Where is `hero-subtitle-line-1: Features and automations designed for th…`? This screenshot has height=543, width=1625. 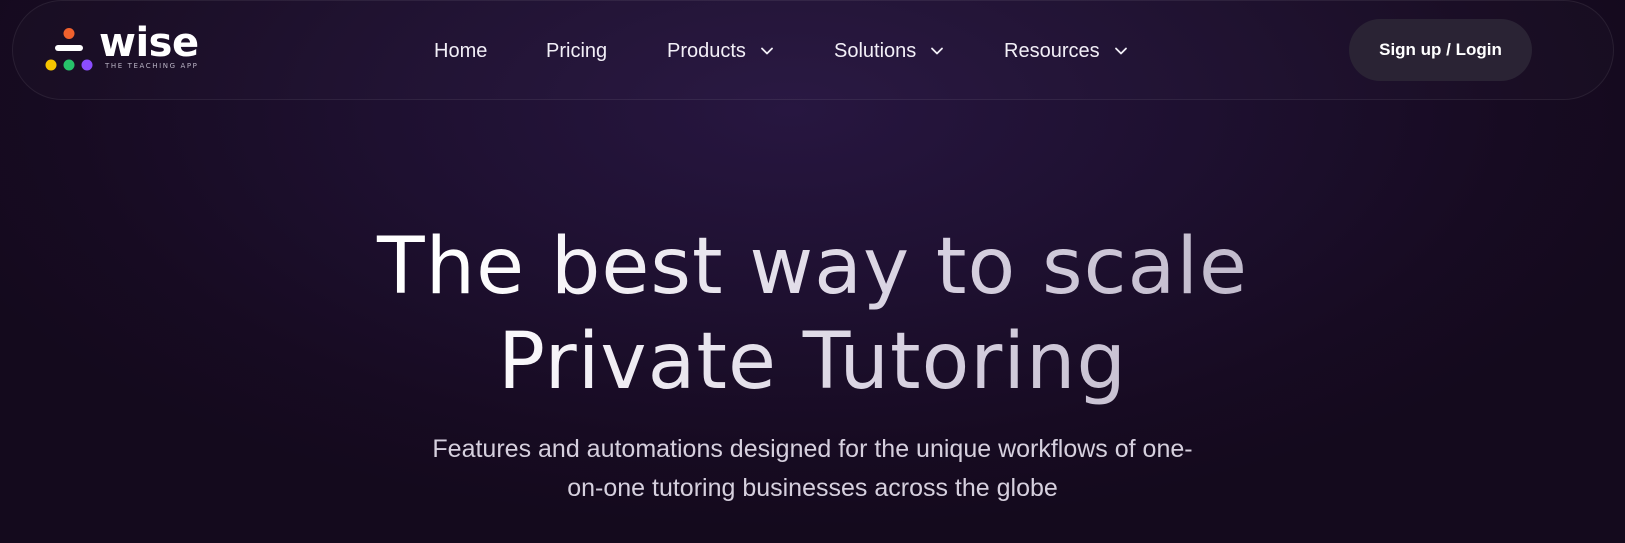
hero-subtitle-line-1: Features and automations designed for th… is located at coordinates (812, 449).